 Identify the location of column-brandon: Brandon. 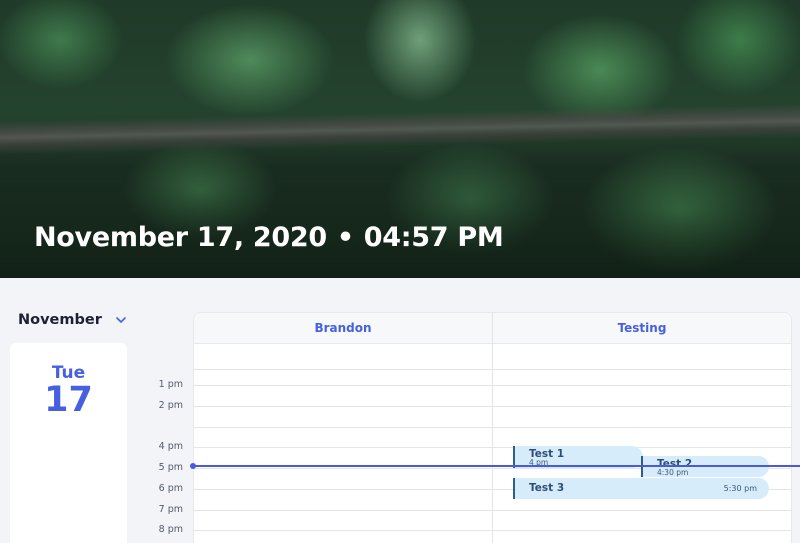
(343, 328).